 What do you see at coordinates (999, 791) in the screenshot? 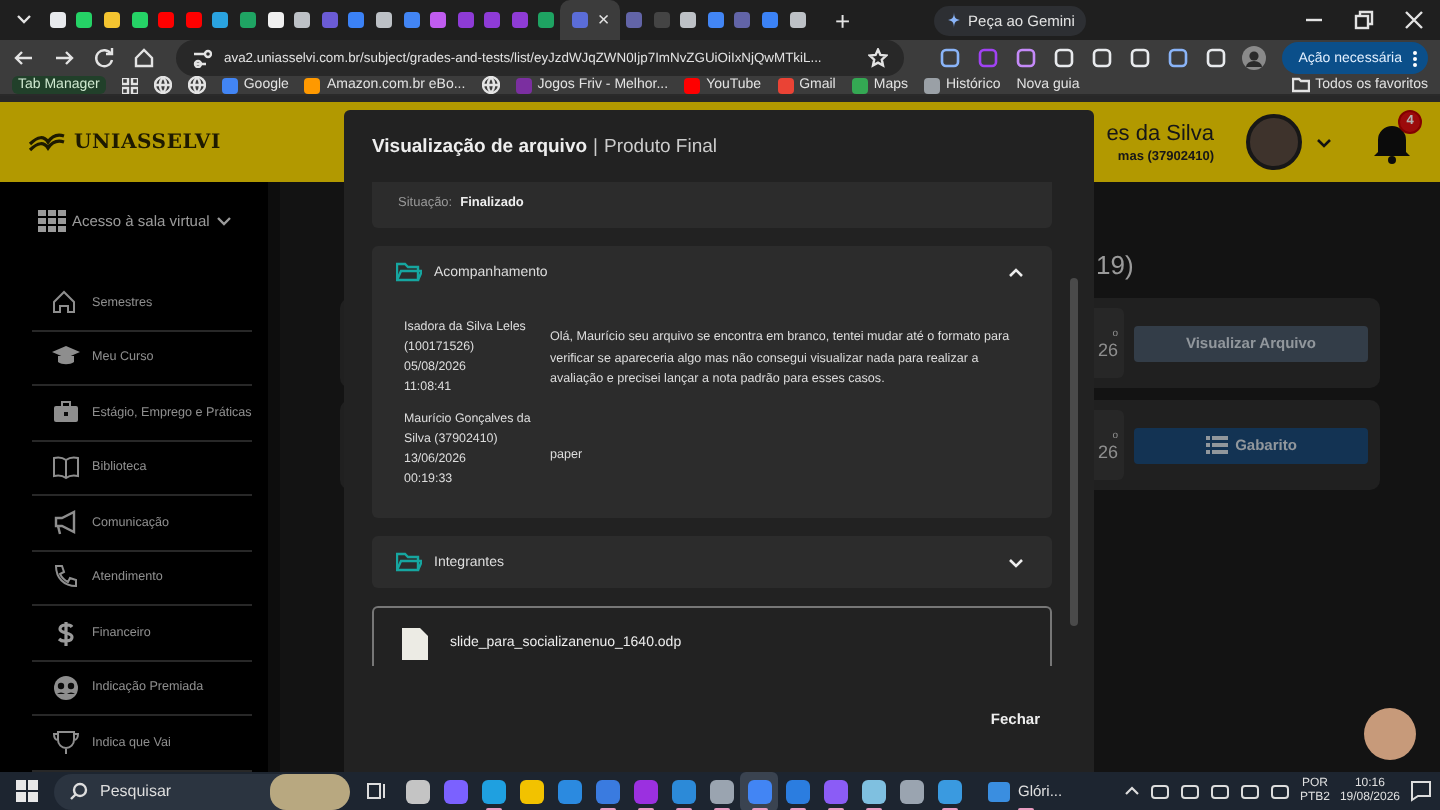
I see `app-icon` at bounding box center [999, 791].